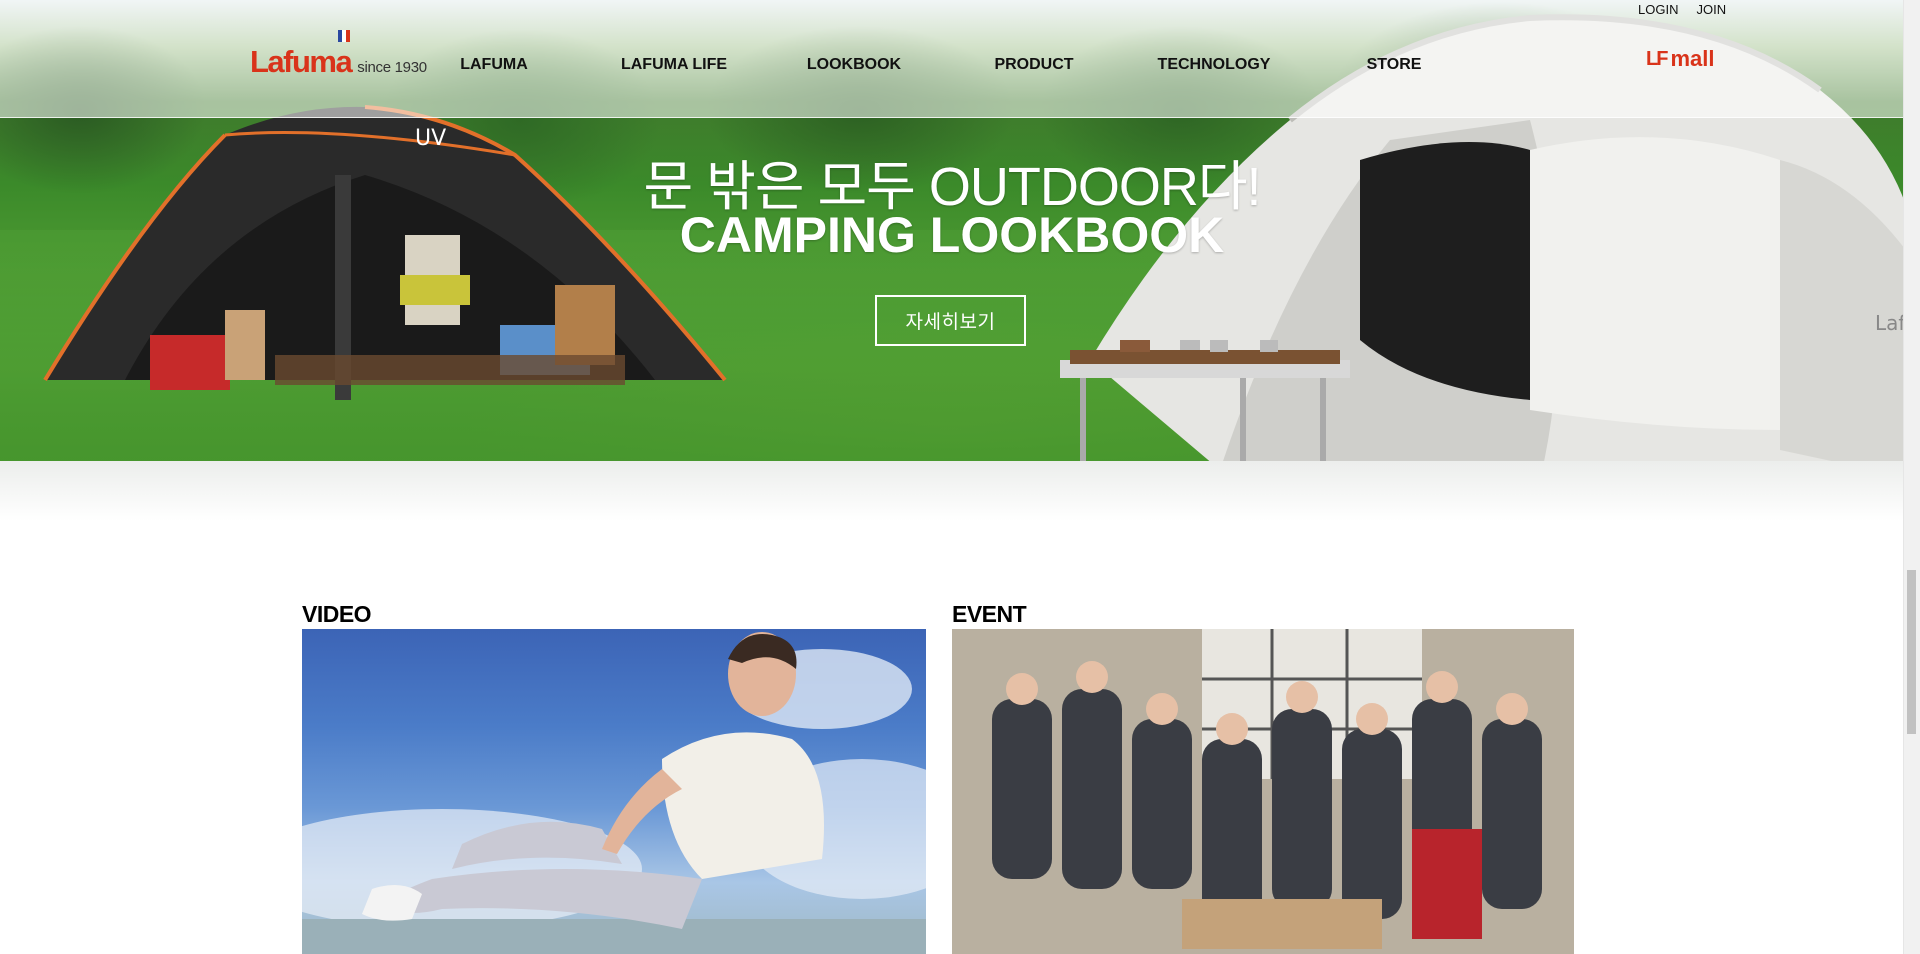 Image resolution: width=1920 pixels, height=954 pixels. Describe the element at coordinates (950, 320) in the screenshot. I see `view-details-button: 자세히보기` at that location.